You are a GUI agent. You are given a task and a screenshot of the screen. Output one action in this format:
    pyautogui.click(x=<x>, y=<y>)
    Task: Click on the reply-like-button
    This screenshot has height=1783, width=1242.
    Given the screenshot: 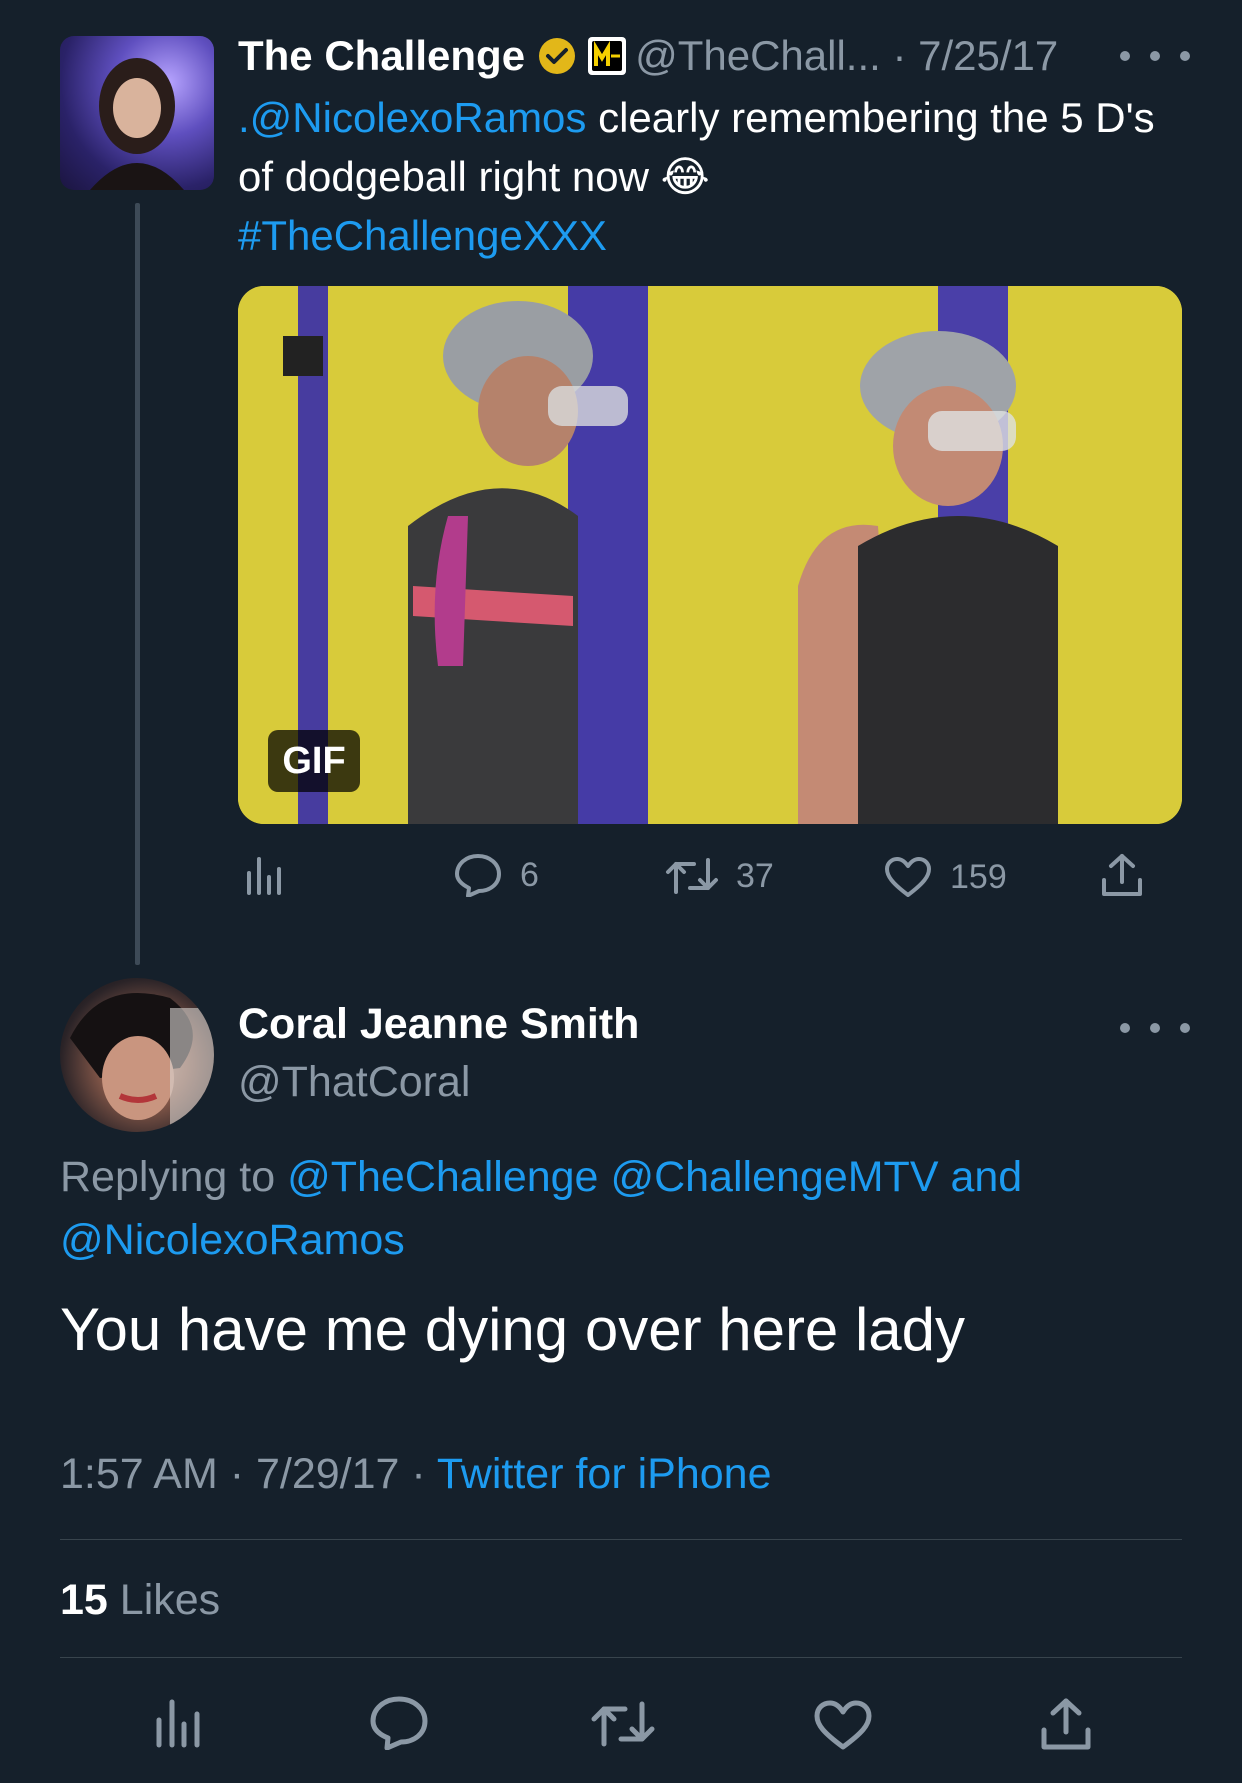 What is the action you would take?
    pyautogui.click(x=843, y=1727)
    